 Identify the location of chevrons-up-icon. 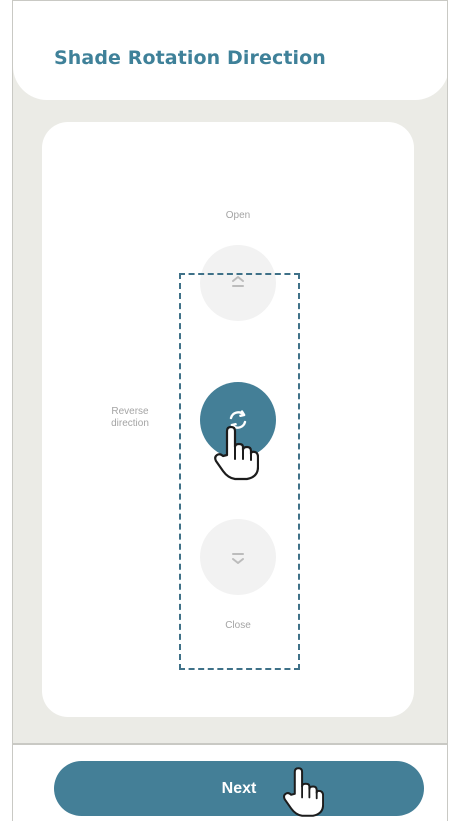
(238, 281).